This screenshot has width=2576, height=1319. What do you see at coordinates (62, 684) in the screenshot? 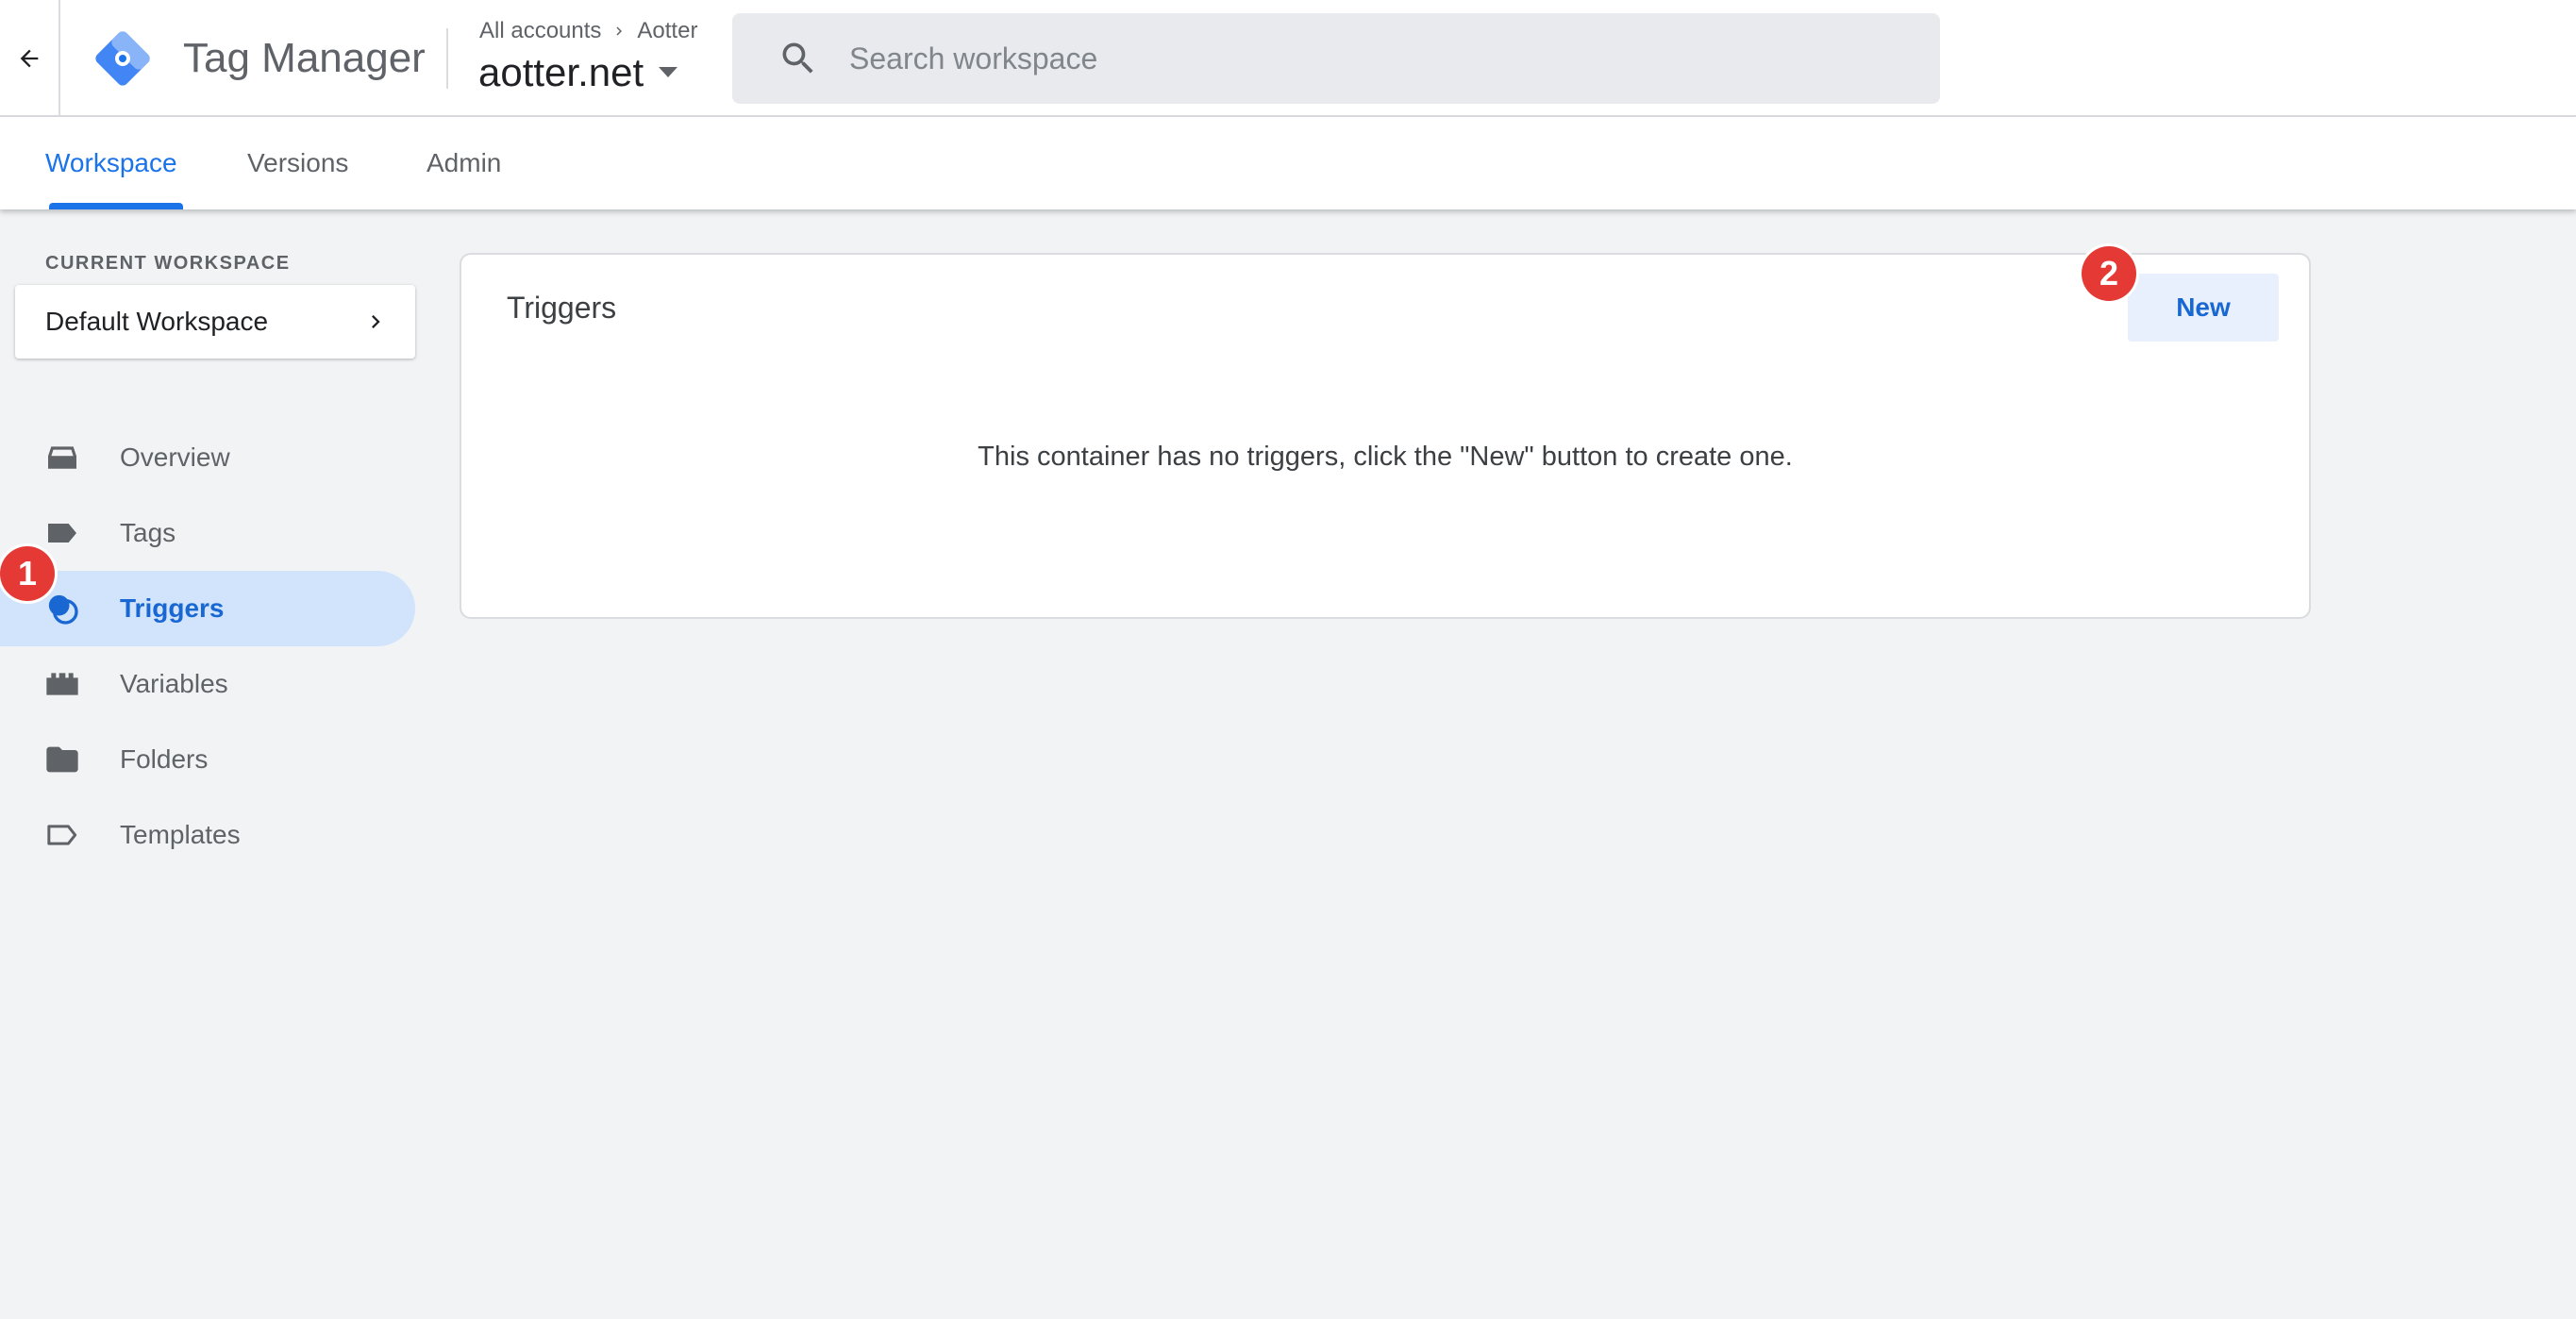
I see `variables-icon` at bounding box center [62, 684].